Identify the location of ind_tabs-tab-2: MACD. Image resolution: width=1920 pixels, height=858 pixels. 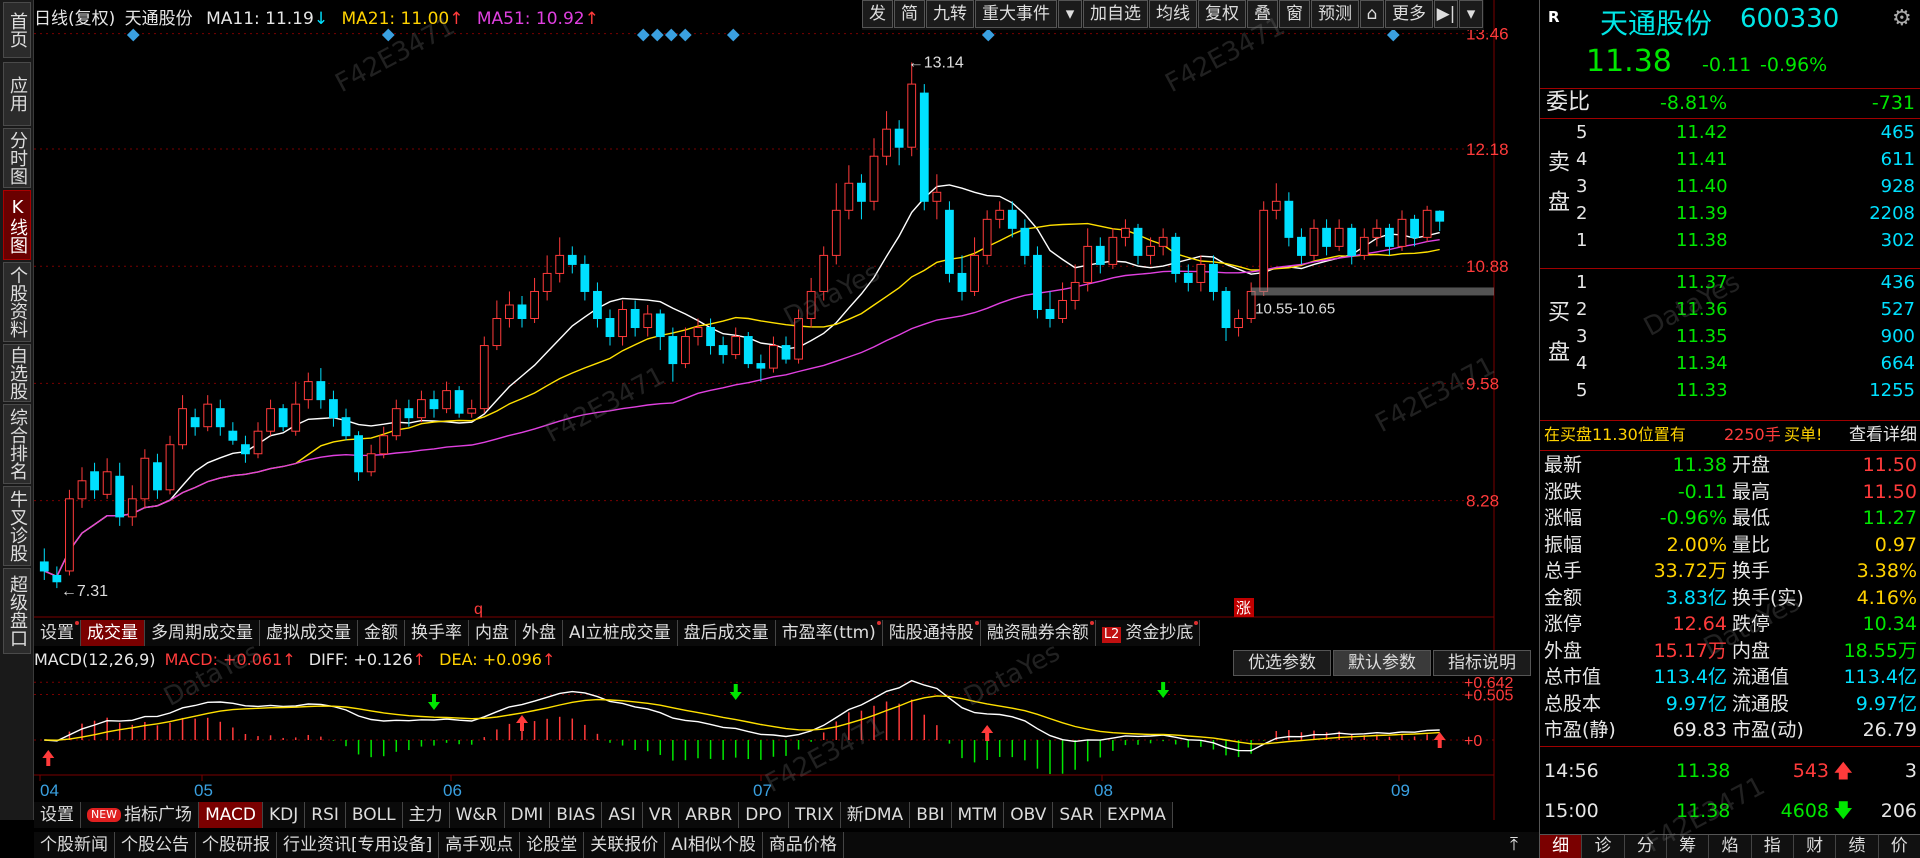
(231, 815).